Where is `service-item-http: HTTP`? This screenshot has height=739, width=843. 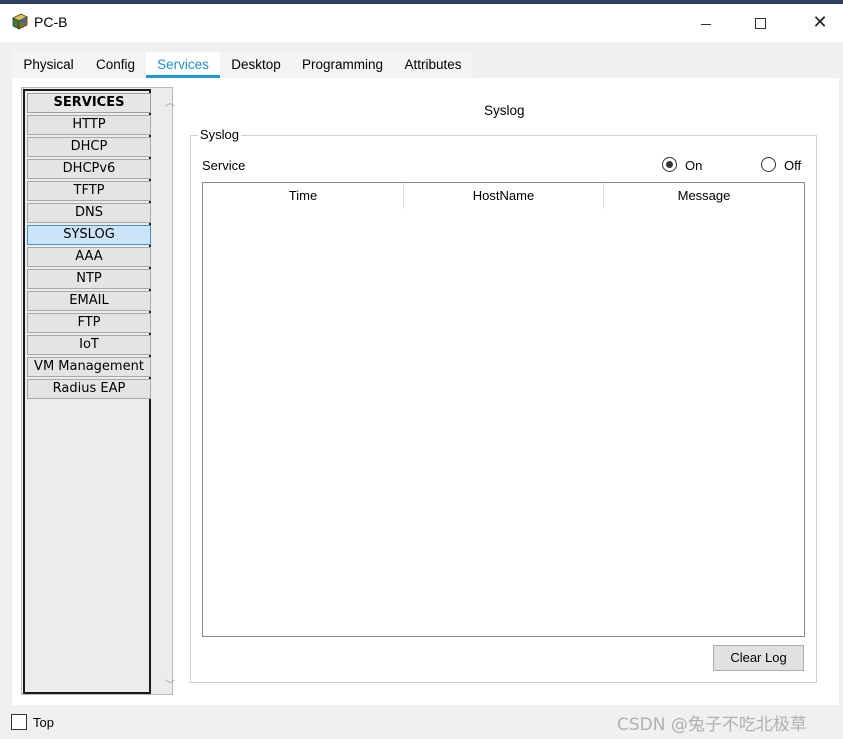
service-item-http: HTTP is located at coordinates (89, 125).